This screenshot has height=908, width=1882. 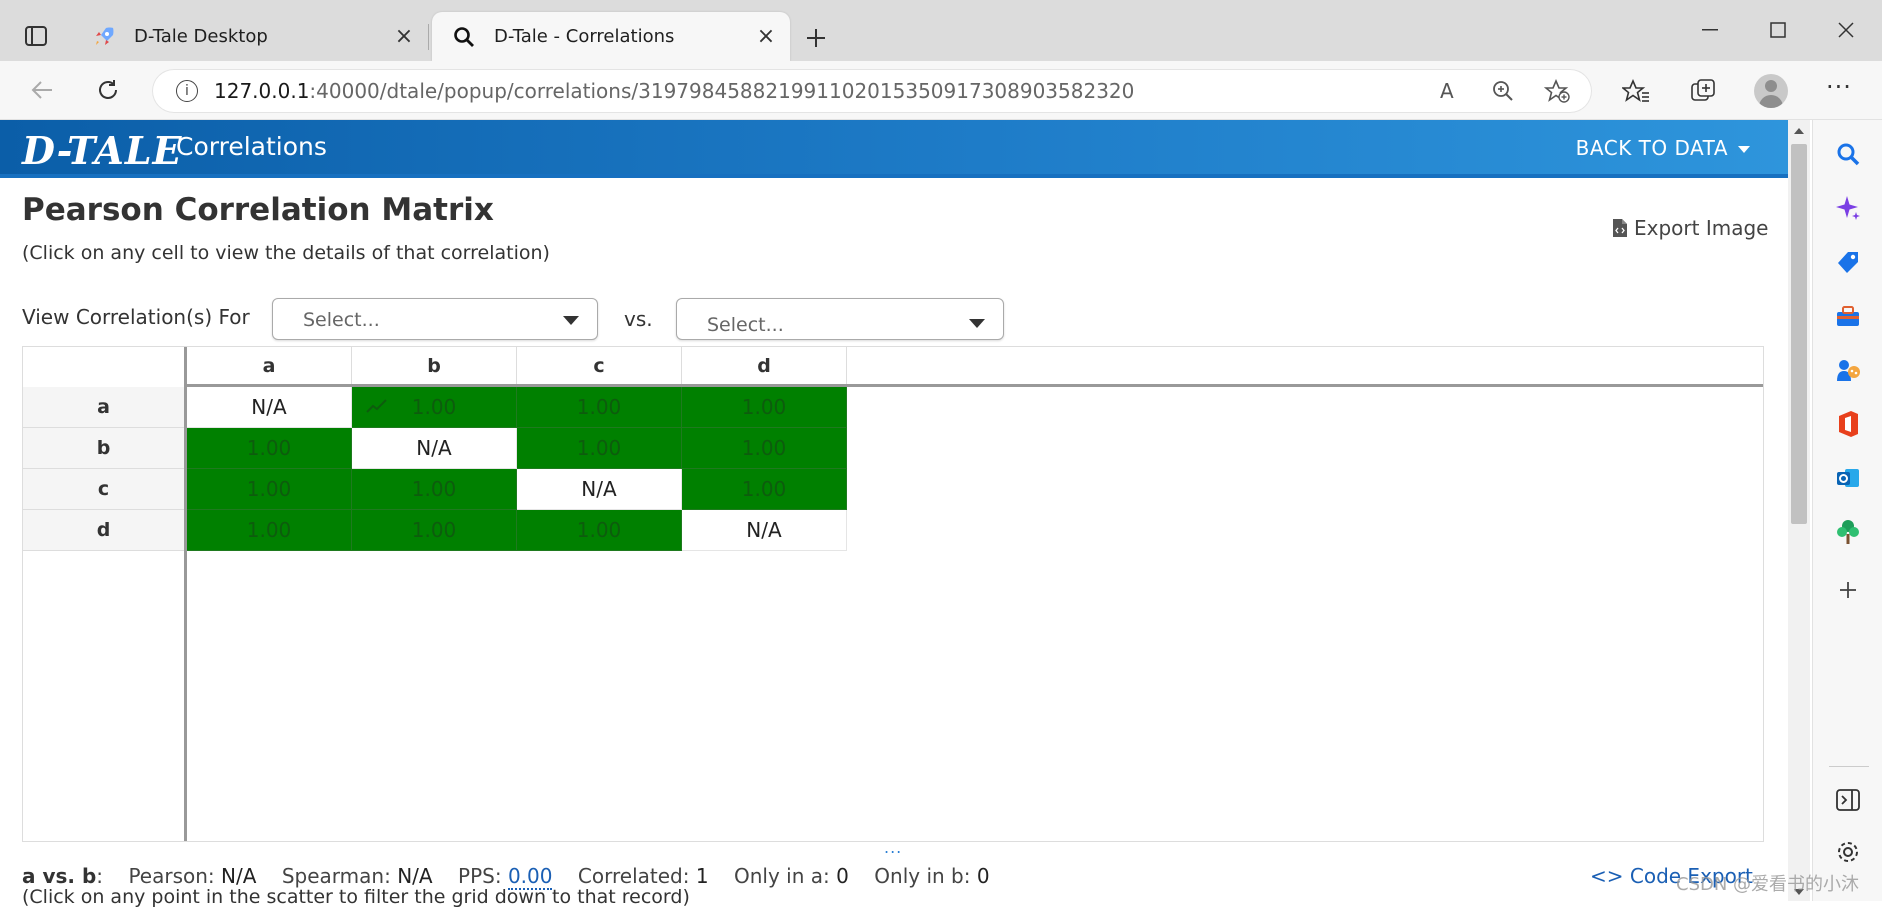 I want to click on scrollbar-thumb, so click(x=1799, y=334).